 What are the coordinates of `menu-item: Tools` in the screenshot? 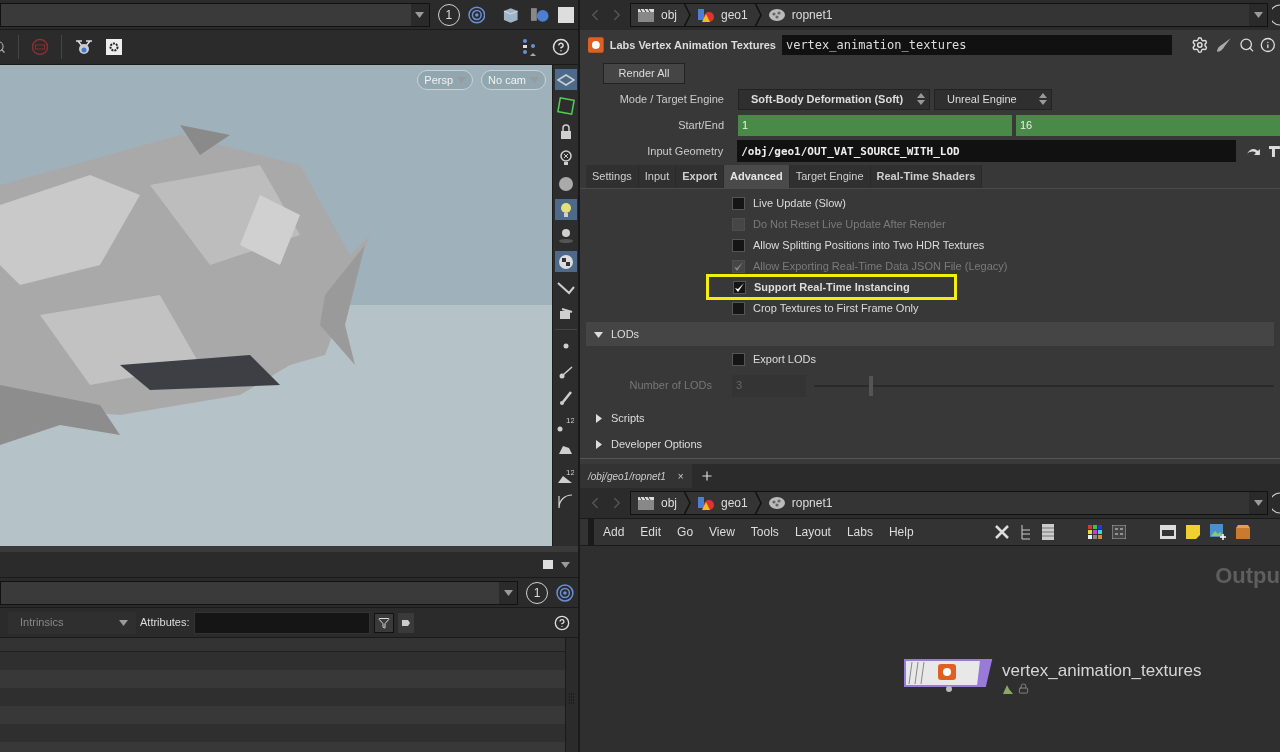 It's located at (764, 532).